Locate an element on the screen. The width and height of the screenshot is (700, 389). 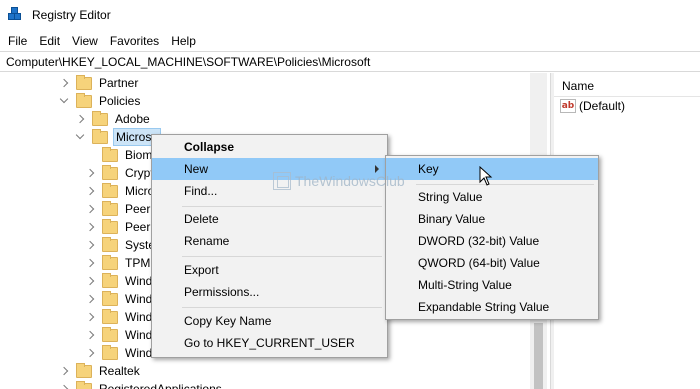
watermark-text: TheWindowsClub is located at coordinates (350, 181).